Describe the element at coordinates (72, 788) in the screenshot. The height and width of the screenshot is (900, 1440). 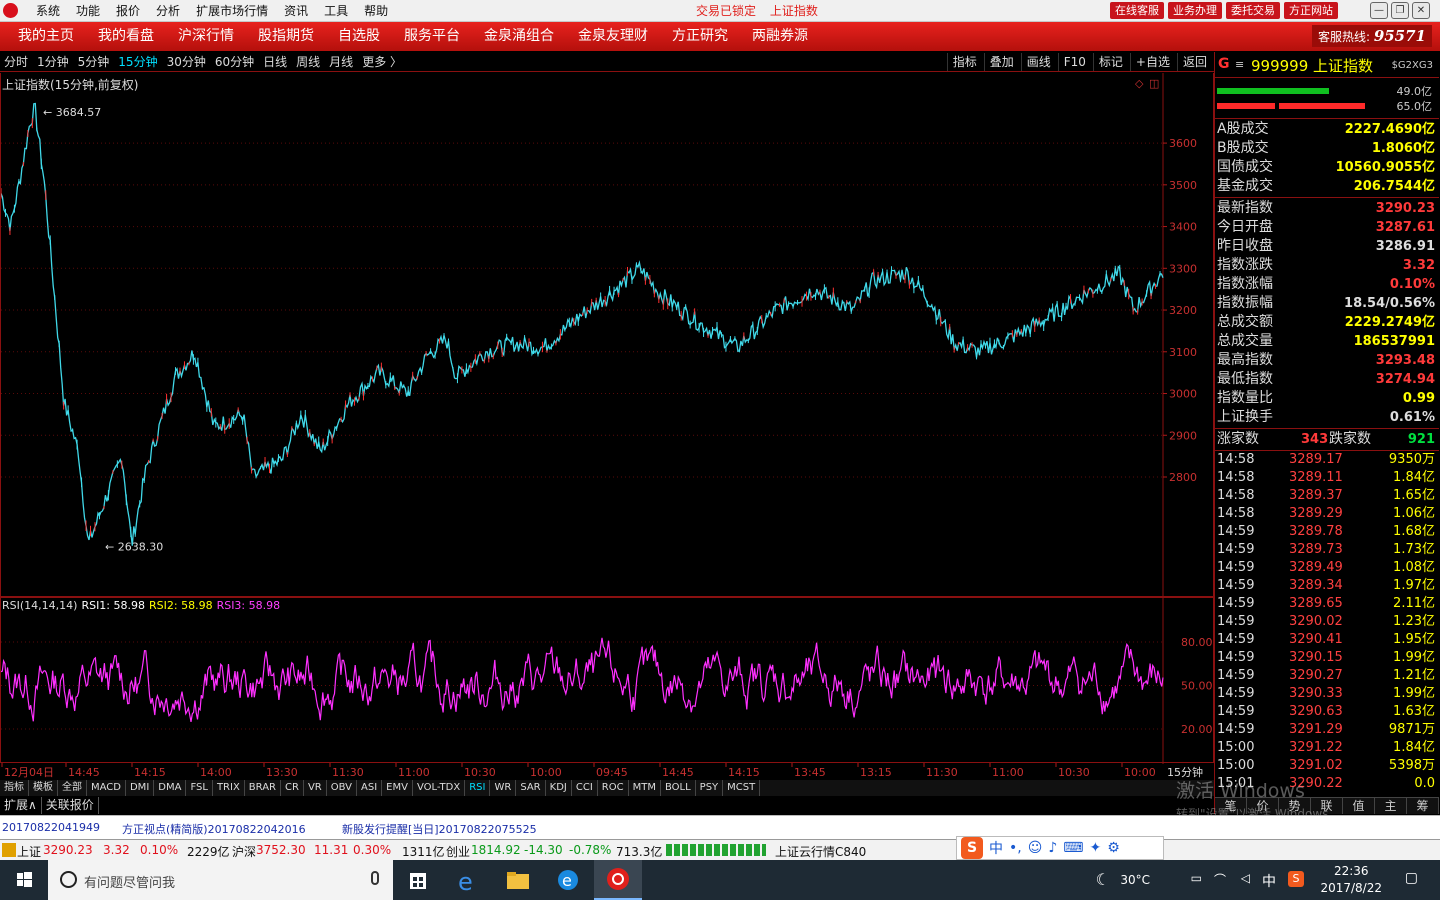
I see `indicator-tab-: 全部` at that location.